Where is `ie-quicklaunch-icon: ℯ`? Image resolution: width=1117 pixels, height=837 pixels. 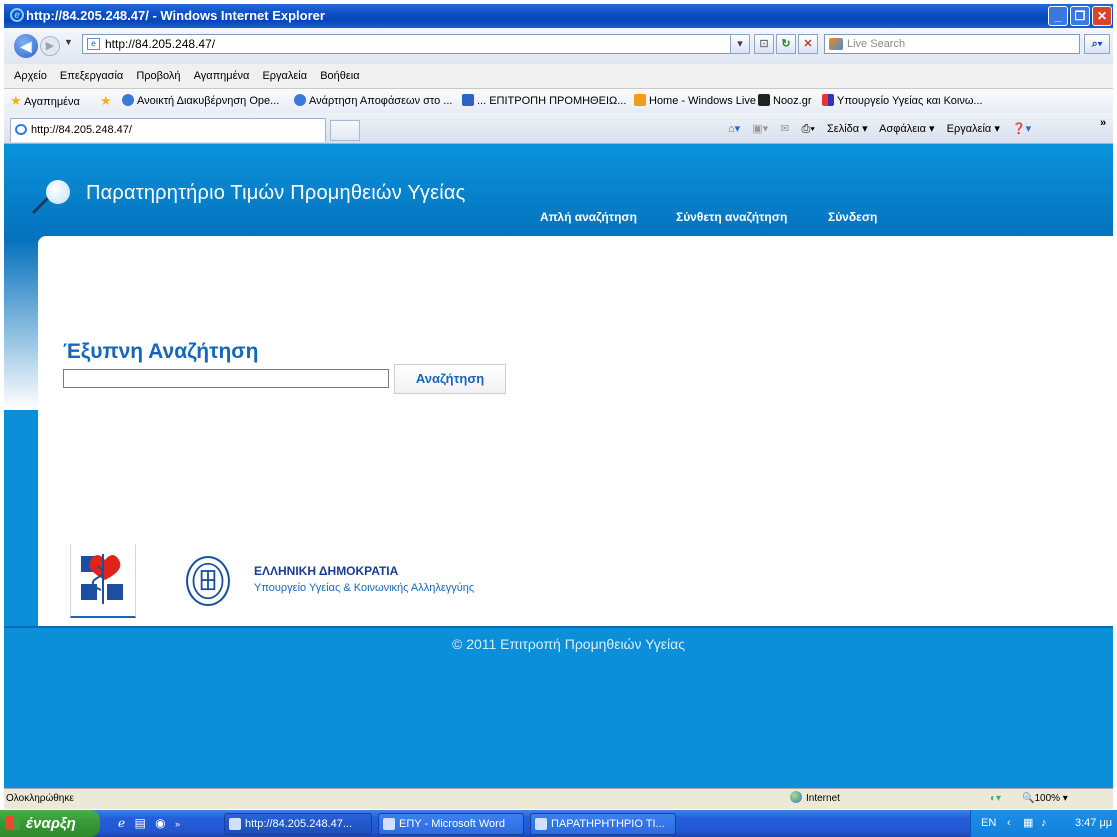 ie-quicklaunch-icon: ℯ is located at coordinates (121, 823).